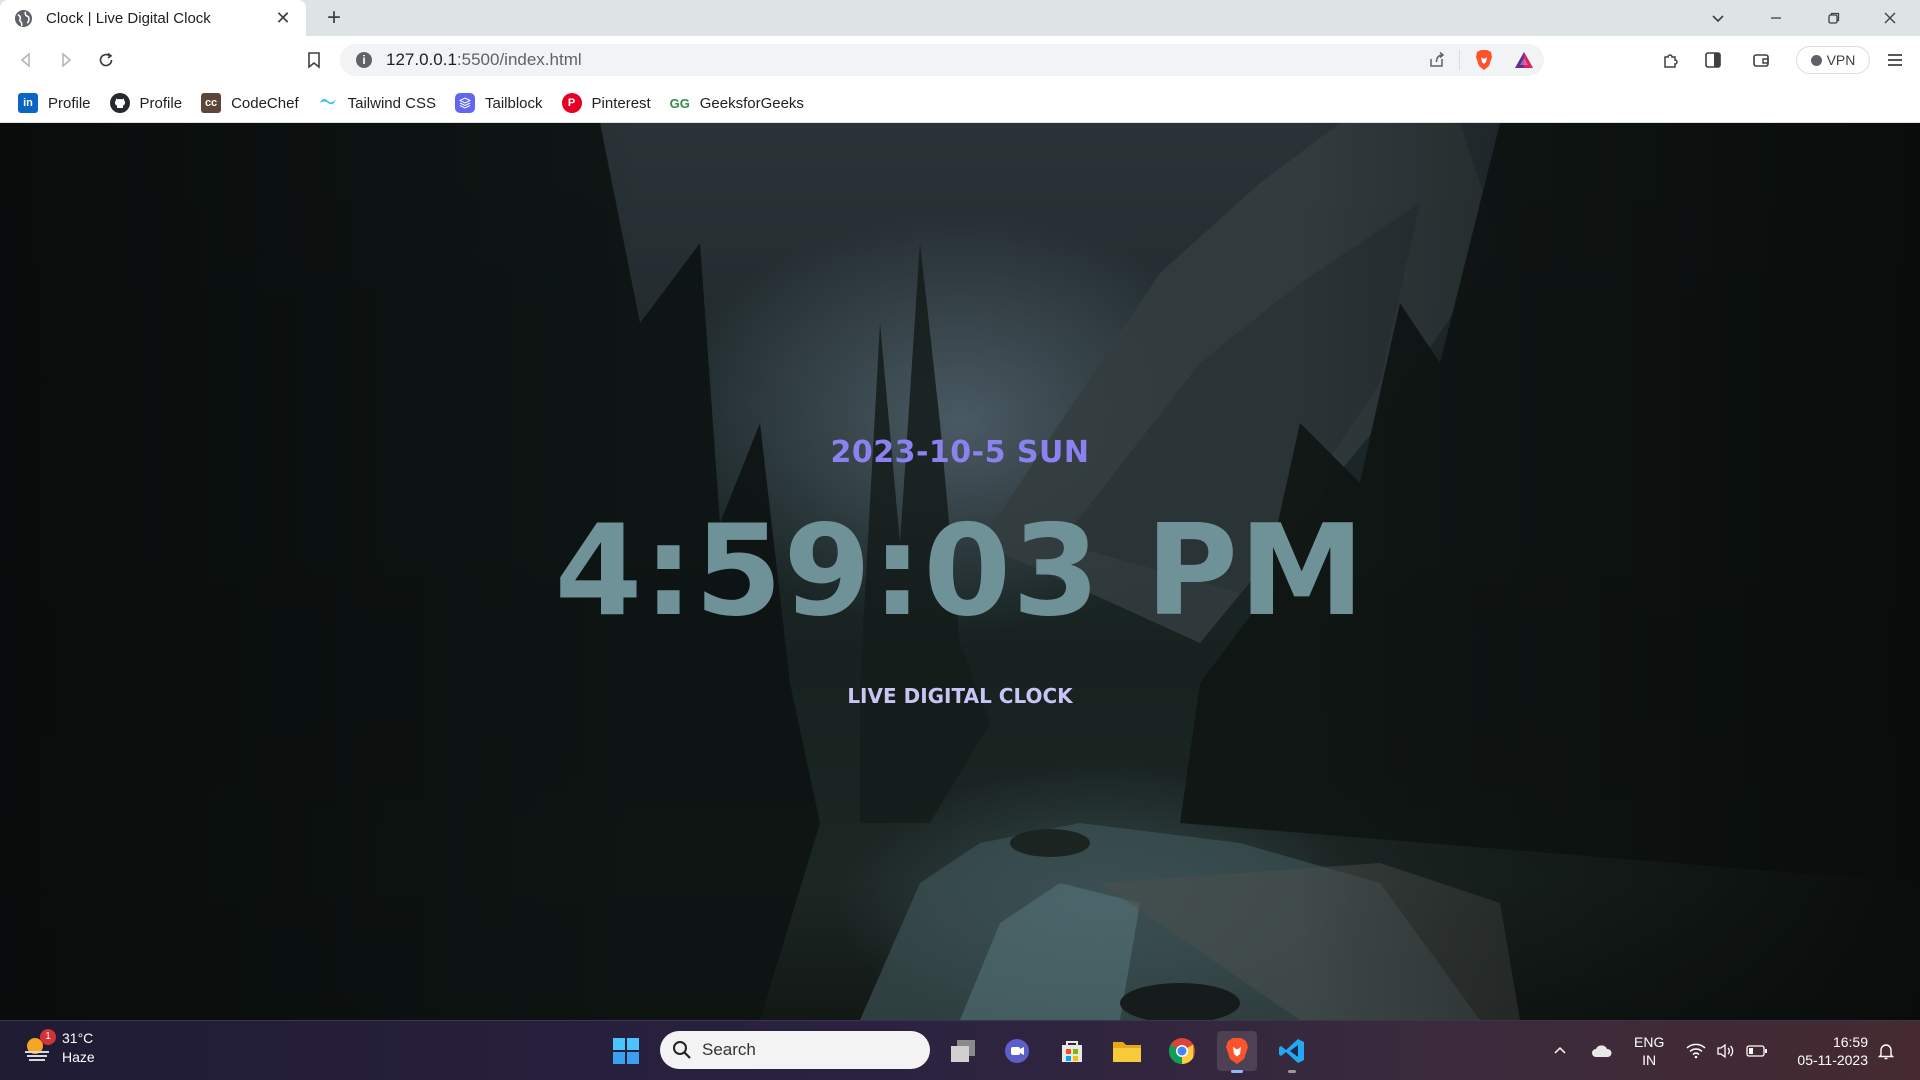 The height and width of the screenshot is (1080, 1920). What do you see at coordinates (1602, 1050) in the screenshot?
I see `onedrive-icon` at bounding box center [1602, 1050].